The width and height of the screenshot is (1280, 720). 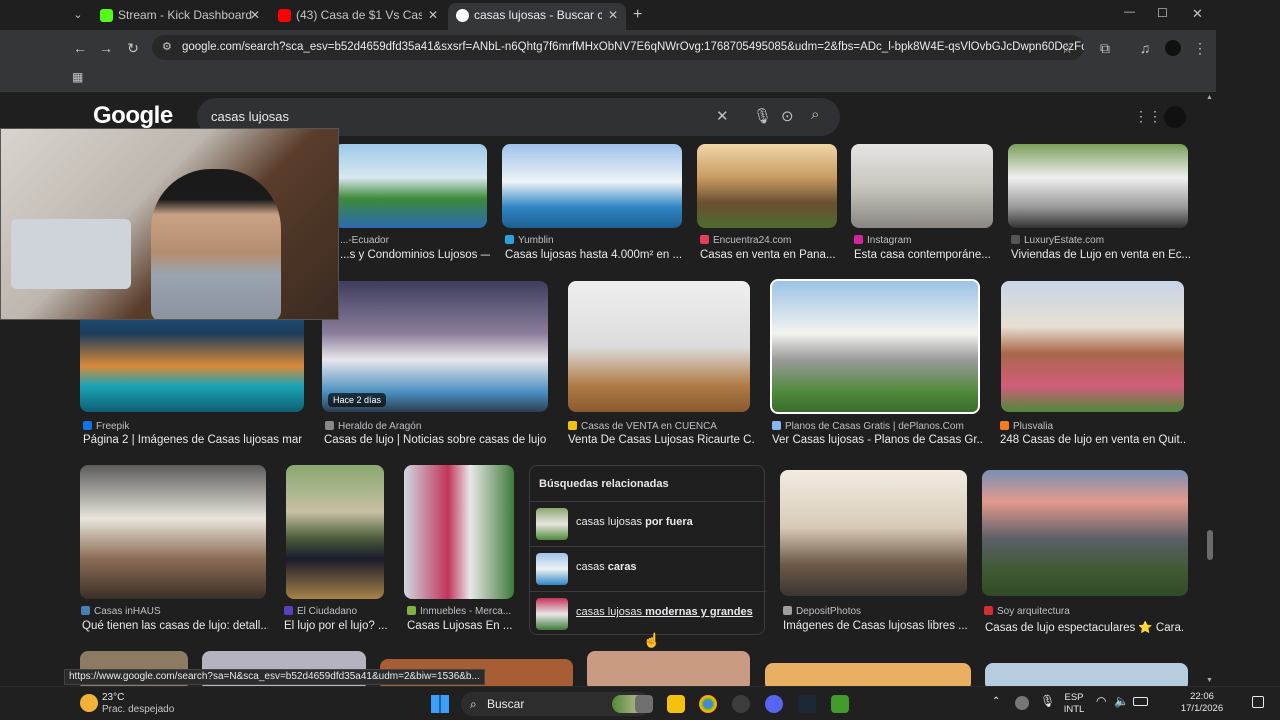 I want to click on back-icon: ←, so click(x=80, y=48).